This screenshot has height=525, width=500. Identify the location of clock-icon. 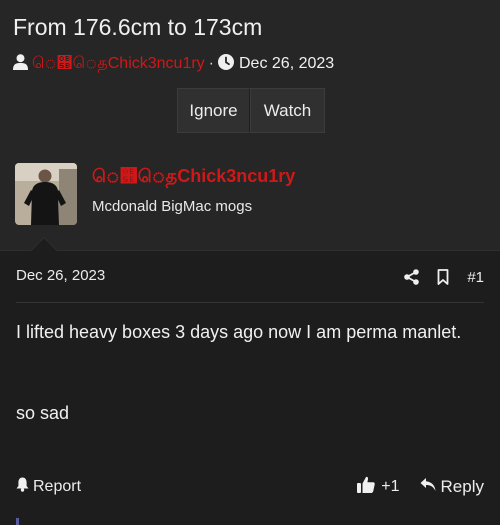
(226, 64).